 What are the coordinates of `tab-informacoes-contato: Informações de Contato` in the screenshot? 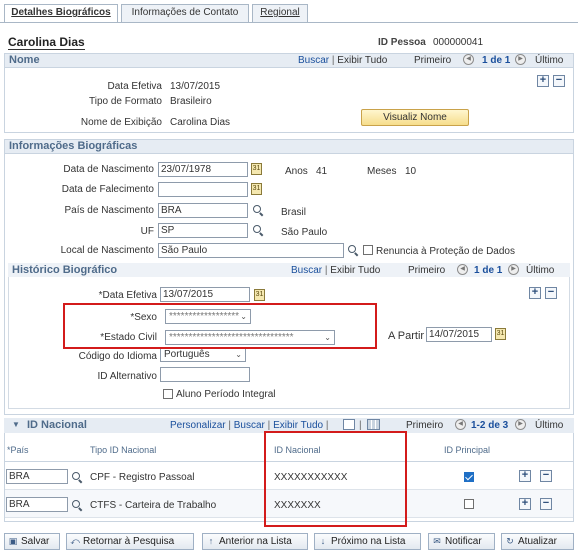 It's located at (185, 13).